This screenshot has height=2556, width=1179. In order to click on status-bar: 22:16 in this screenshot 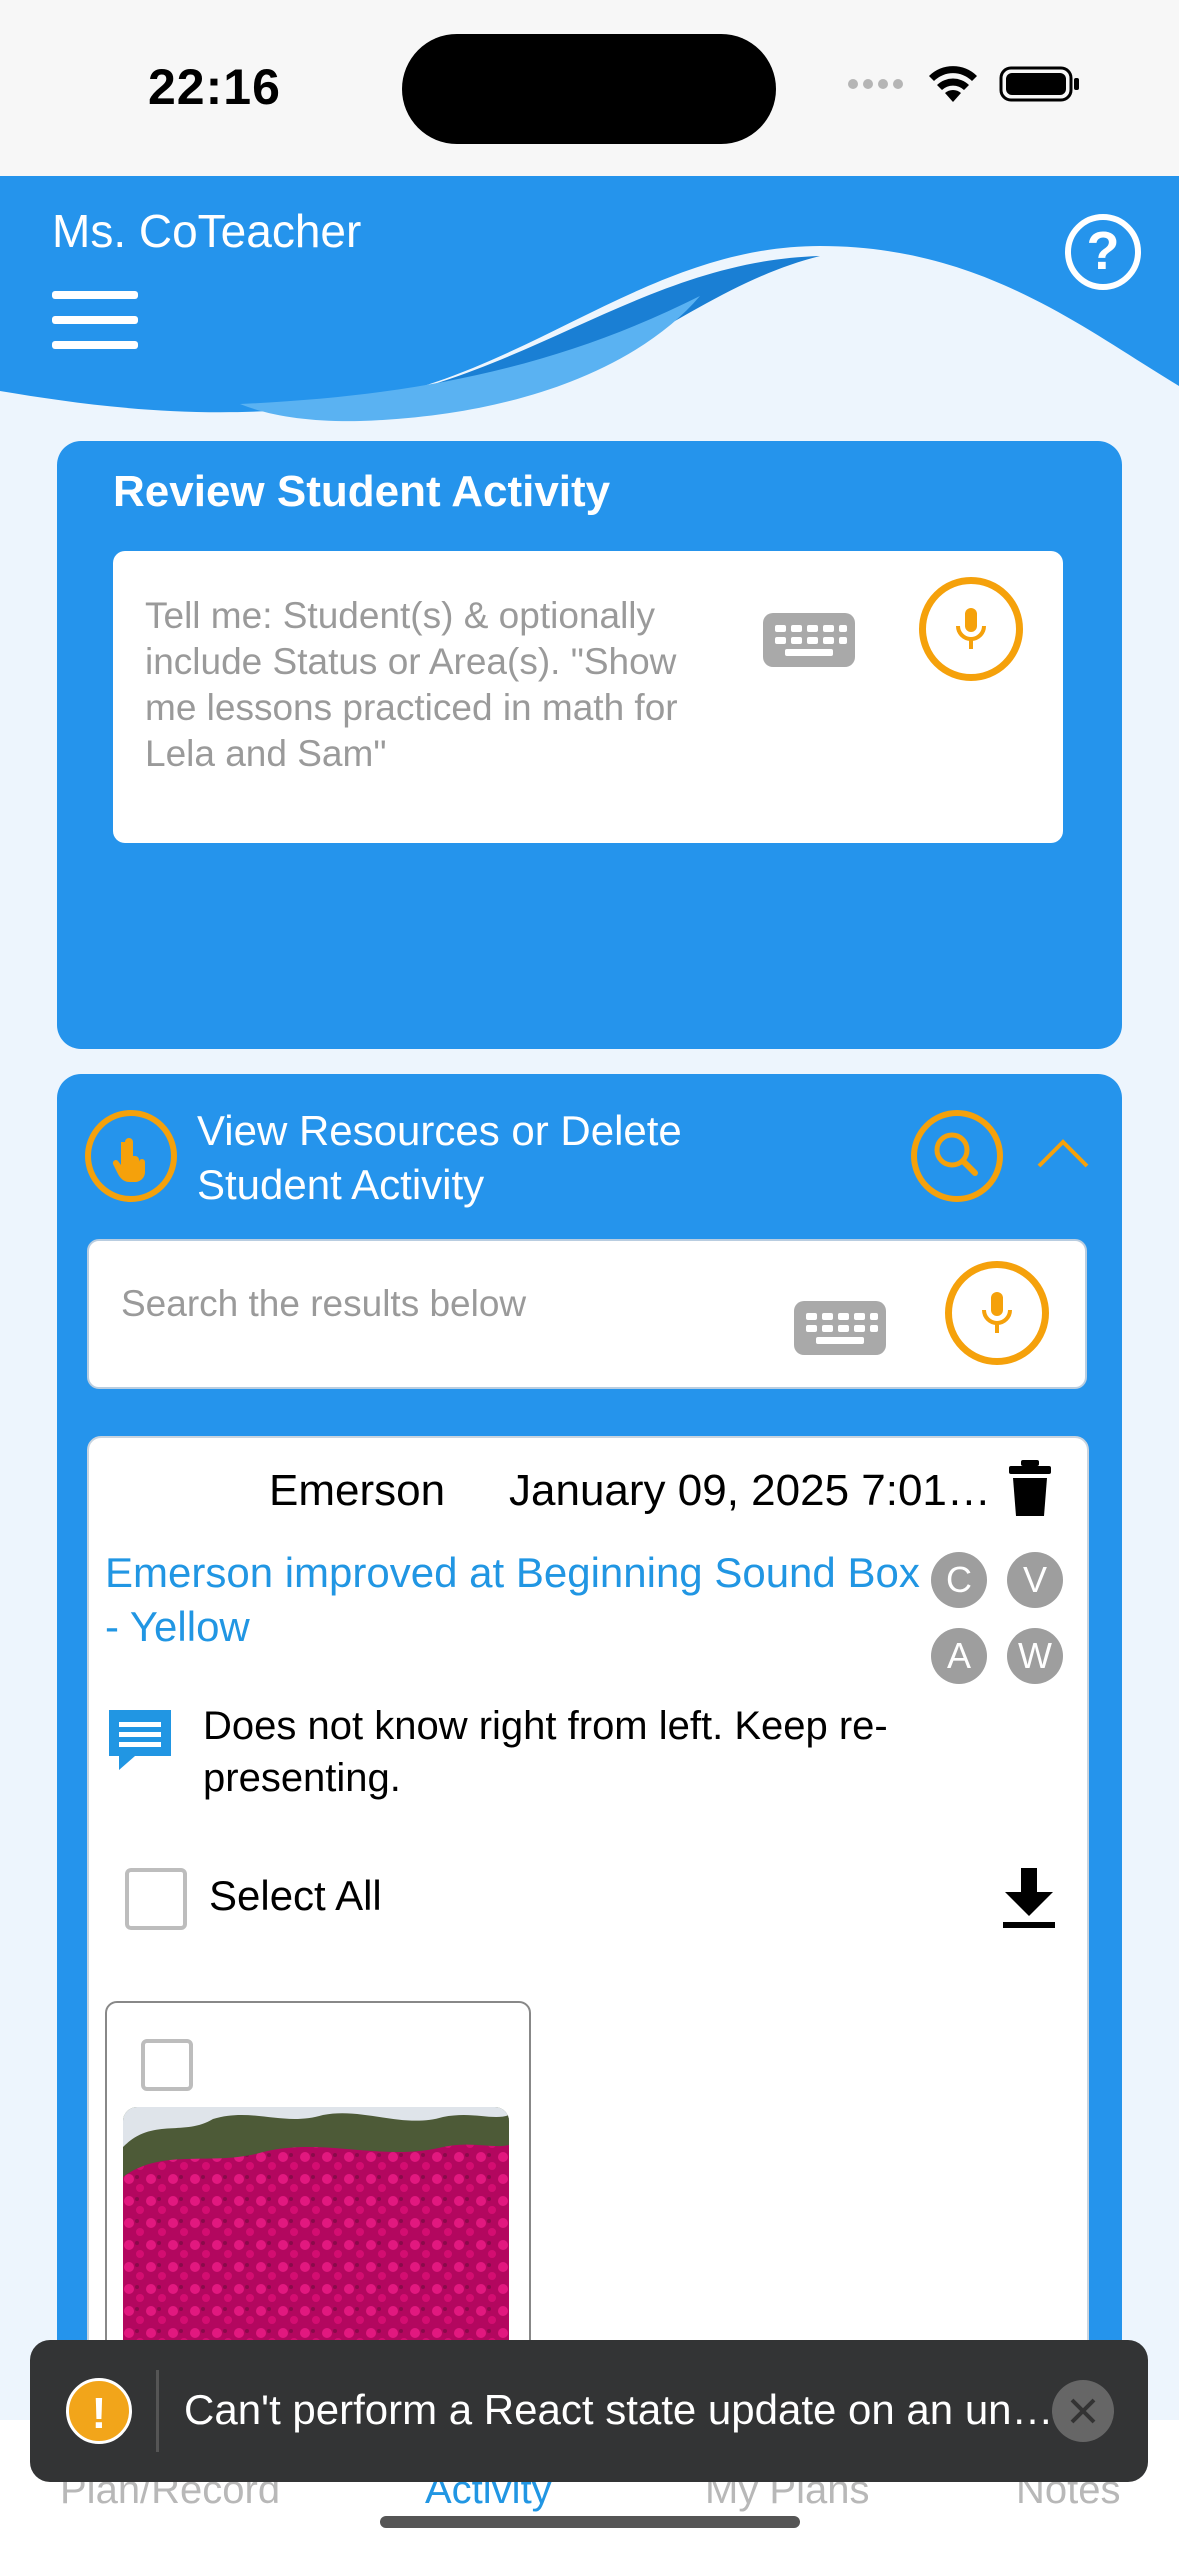, I will do `click(589, 88)`.